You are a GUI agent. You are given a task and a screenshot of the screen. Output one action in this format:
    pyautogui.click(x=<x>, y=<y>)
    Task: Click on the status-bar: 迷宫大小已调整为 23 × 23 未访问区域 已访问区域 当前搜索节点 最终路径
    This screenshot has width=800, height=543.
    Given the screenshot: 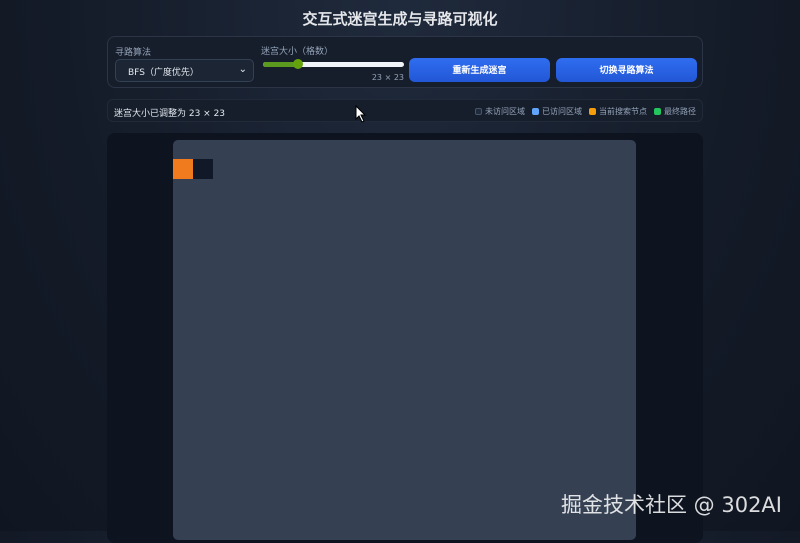 What is the action you would take?
    pyautogui.click(x=405, y=110)
    